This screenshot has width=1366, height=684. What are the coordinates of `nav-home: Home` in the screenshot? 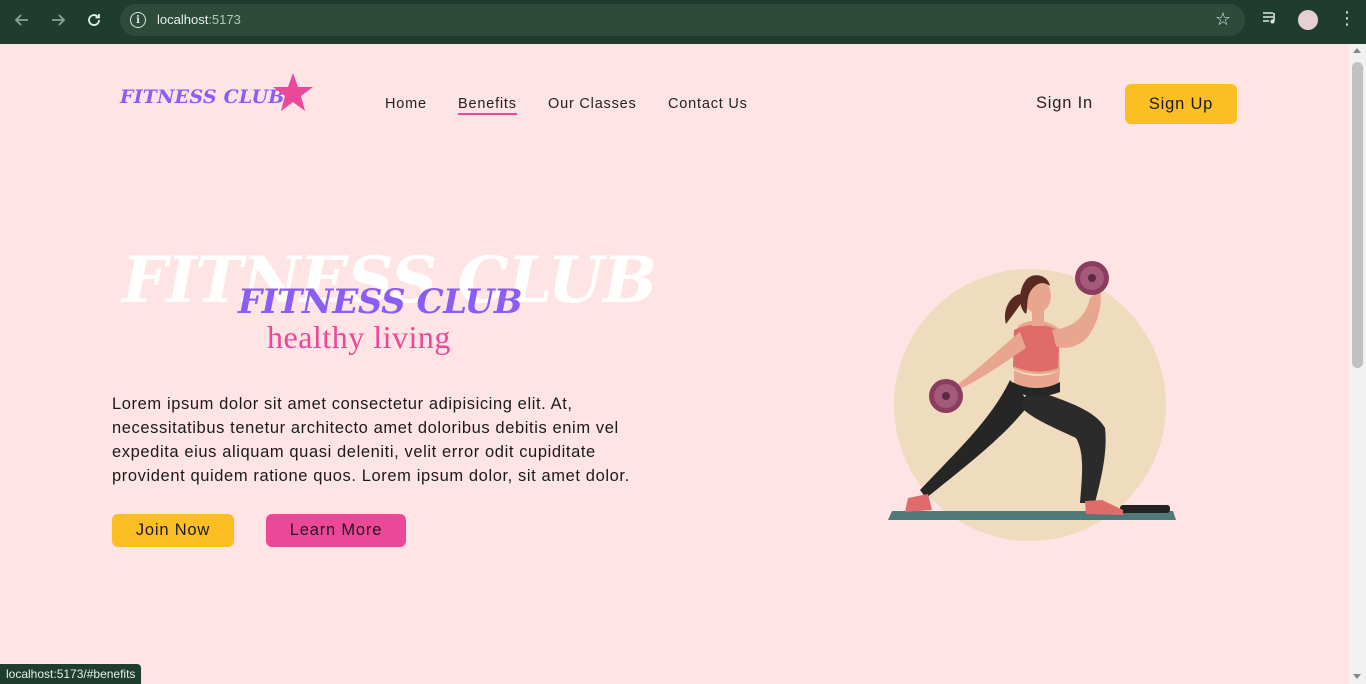 It's located at (406, 104).